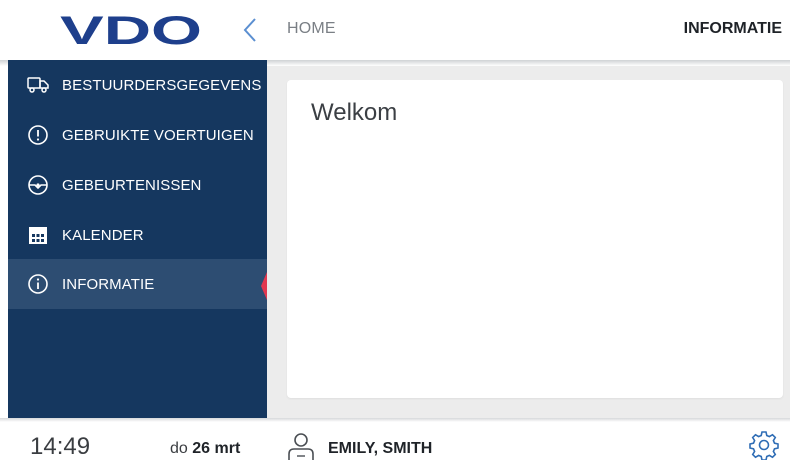  I want to click on status-bar-divider, so click(395, 420).